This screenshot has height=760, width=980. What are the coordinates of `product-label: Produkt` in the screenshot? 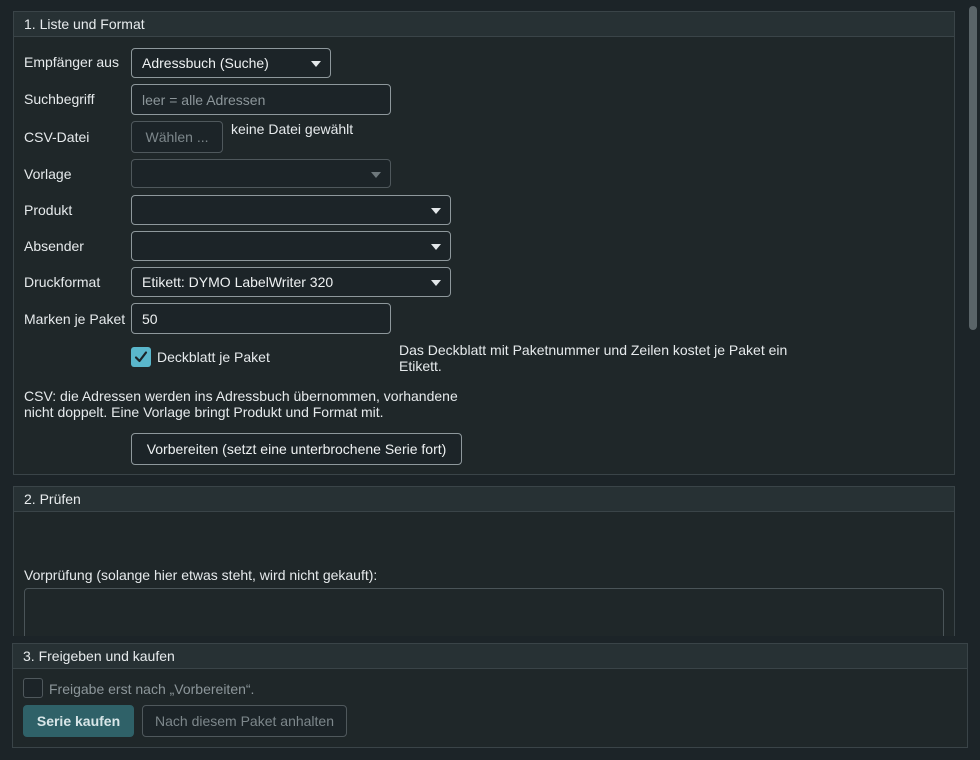 It's located at (48, 210).